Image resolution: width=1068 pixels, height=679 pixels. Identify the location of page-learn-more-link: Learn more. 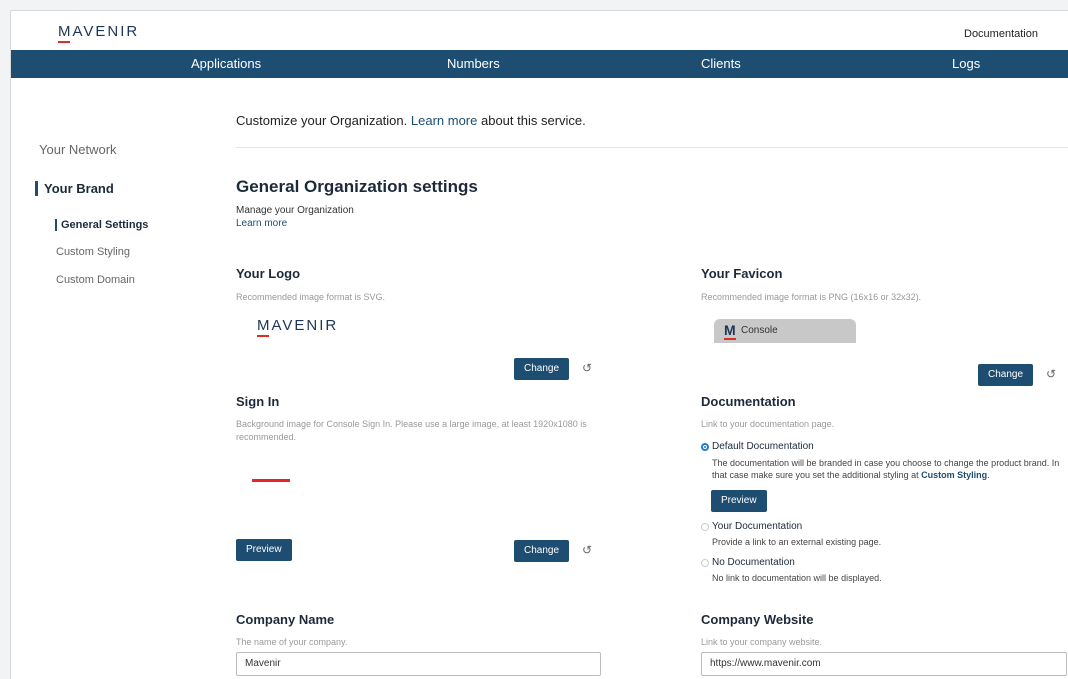
(261, 223).